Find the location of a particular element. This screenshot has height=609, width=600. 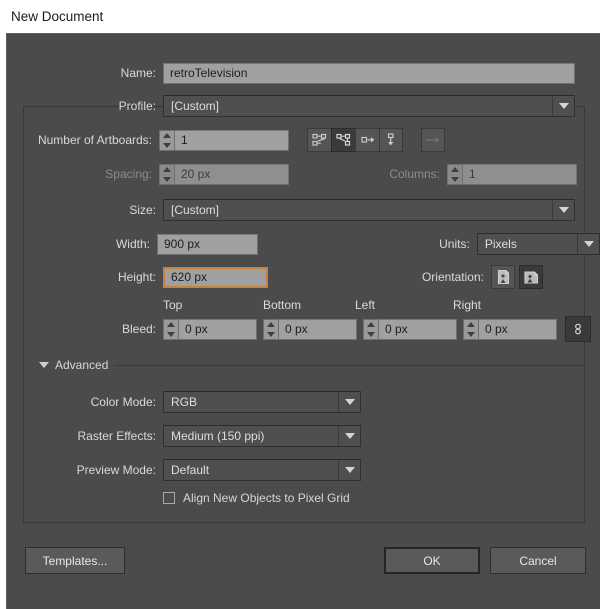

width-label: Width: is located at coordinates (132, 244).